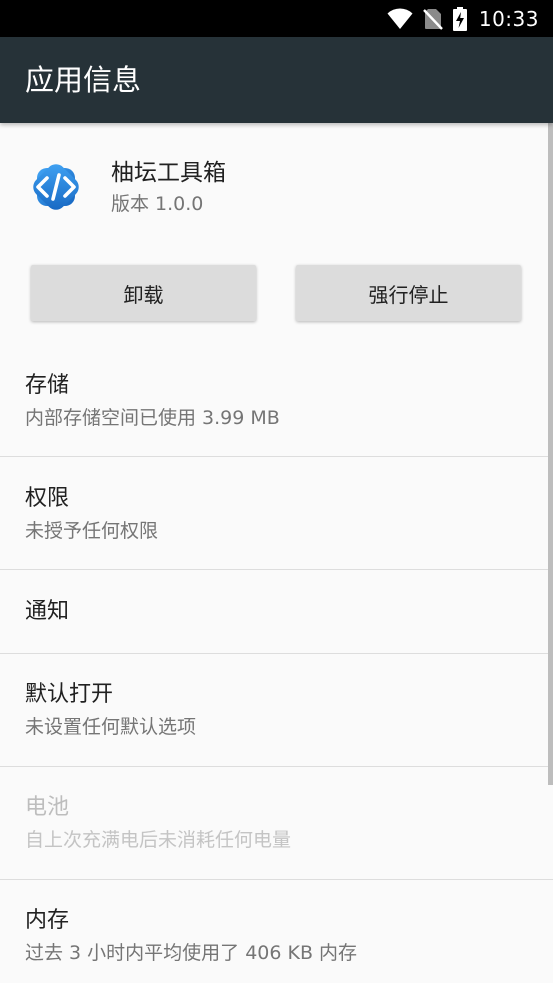 Image resolution: width=553 pixels, height=983 pixels. Describe the element at coordinates (459, 18) in the screenshot. I see `battery-charging-icon` at that location.